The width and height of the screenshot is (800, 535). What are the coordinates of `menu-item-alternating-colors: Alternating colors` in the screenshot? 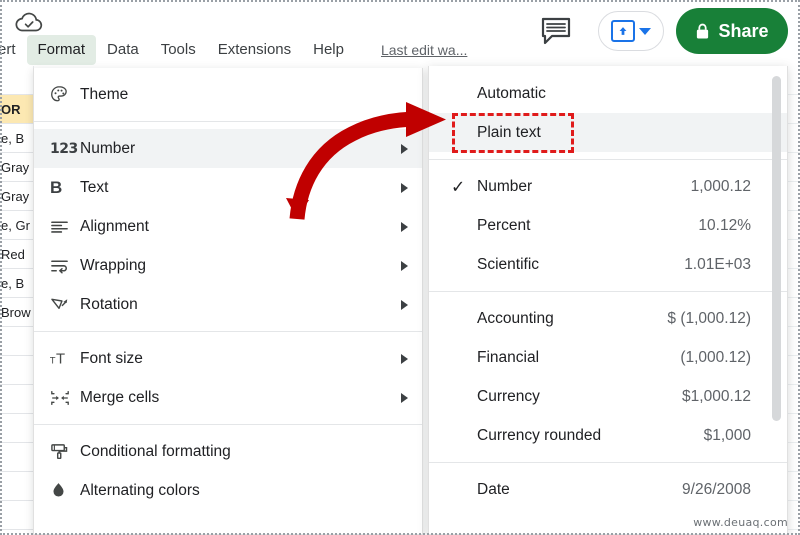 It's located at (228, 490).